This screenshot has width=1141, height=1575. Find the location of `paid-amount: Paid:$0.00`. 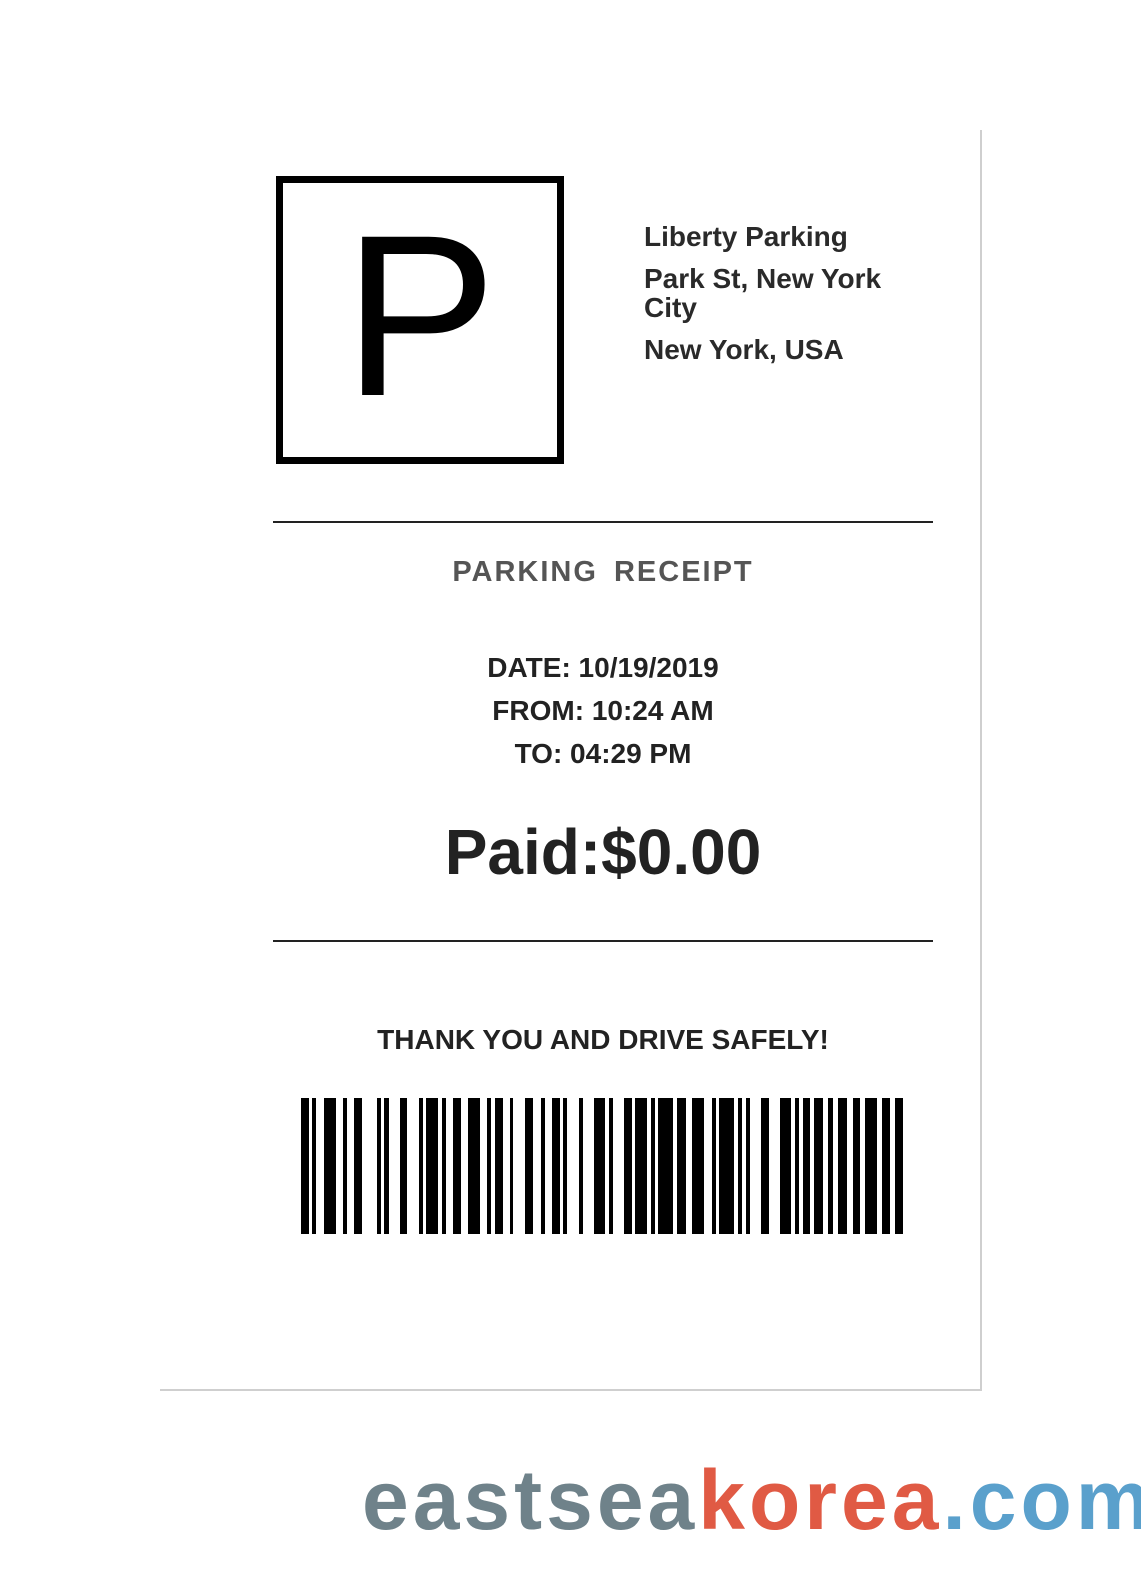

paid-amount: Paid:$0.00 is located at coordinates (603, 852).